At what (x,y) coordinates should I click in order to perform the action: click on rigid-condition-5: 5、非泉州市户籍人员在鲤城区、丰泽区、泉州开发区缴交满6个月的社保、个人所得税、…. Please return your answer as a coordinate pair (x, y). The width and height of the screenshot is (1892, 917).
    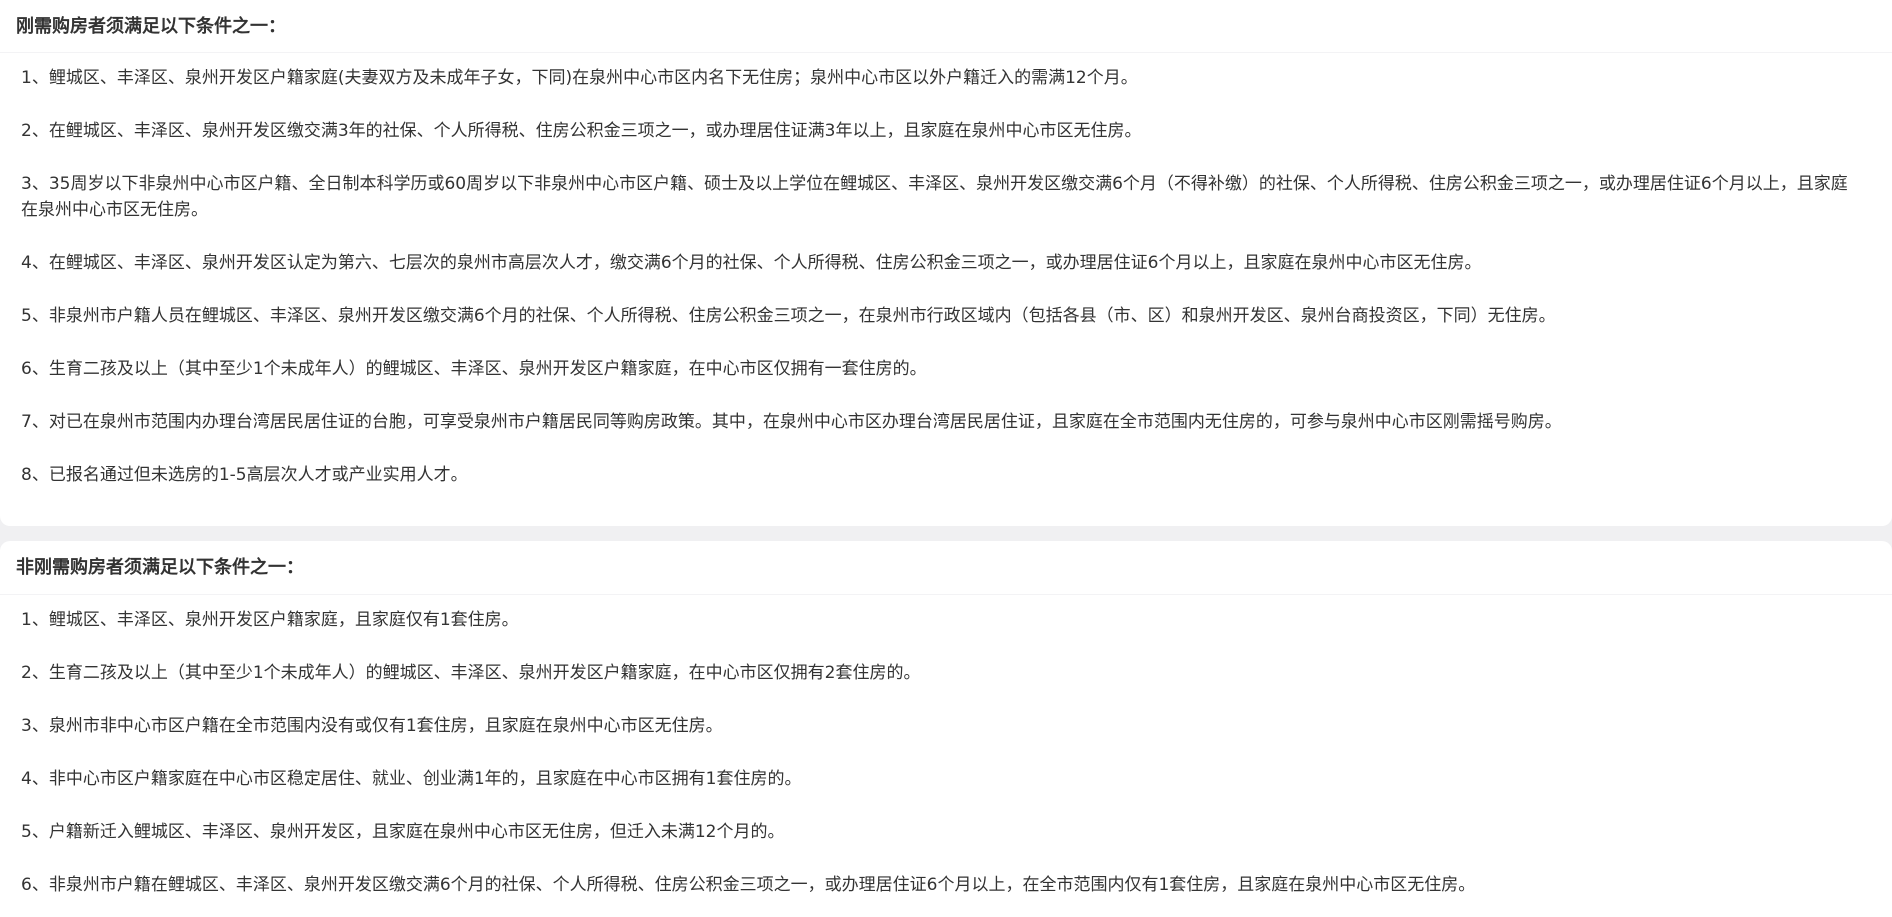
    Looking at the image, I should click on (788, 316).